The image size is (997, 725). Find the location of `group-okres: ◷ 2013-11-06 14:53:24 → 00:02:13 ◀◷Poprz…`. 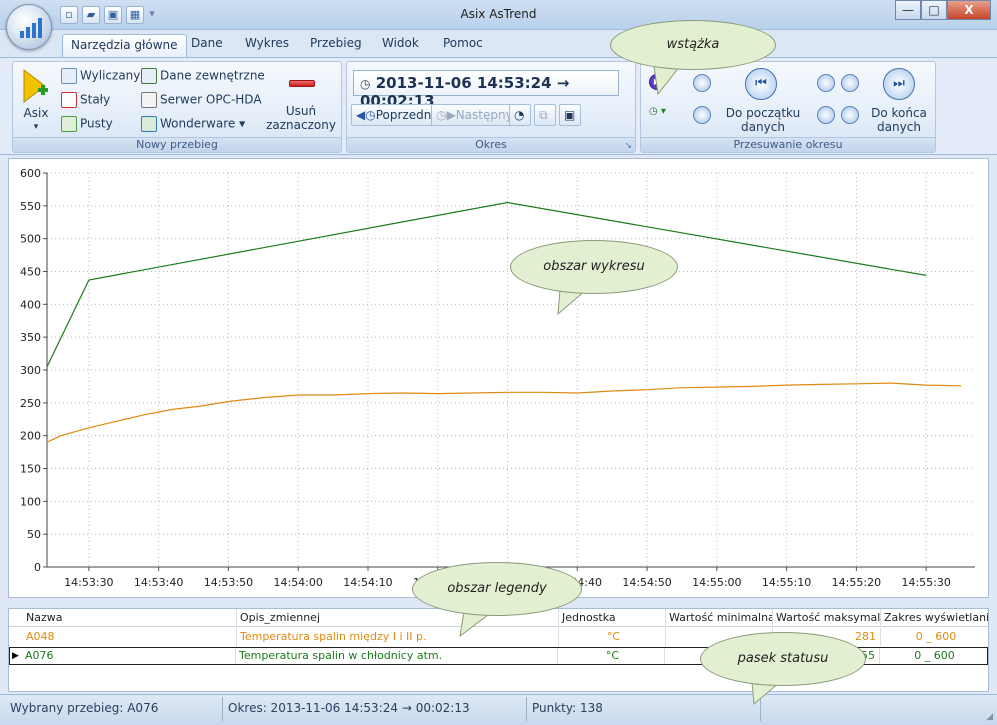

group-okres: ◷ 2013-11-06 14:53:24 → 00:02:13 ◀◷Poprz… is located at coordinates (491, 107).